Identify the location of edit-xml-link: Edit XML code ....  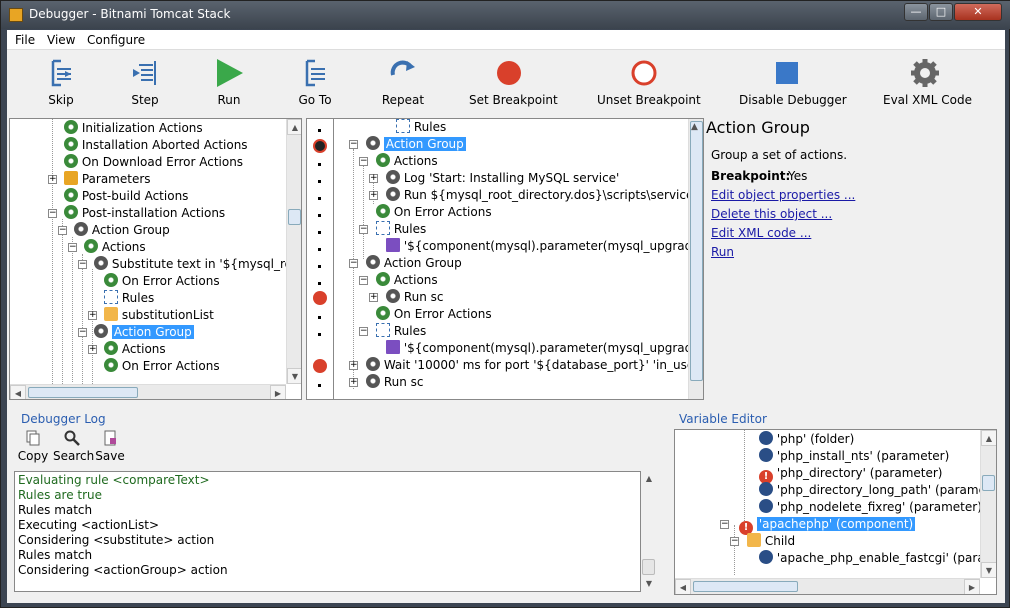
(761, 233).